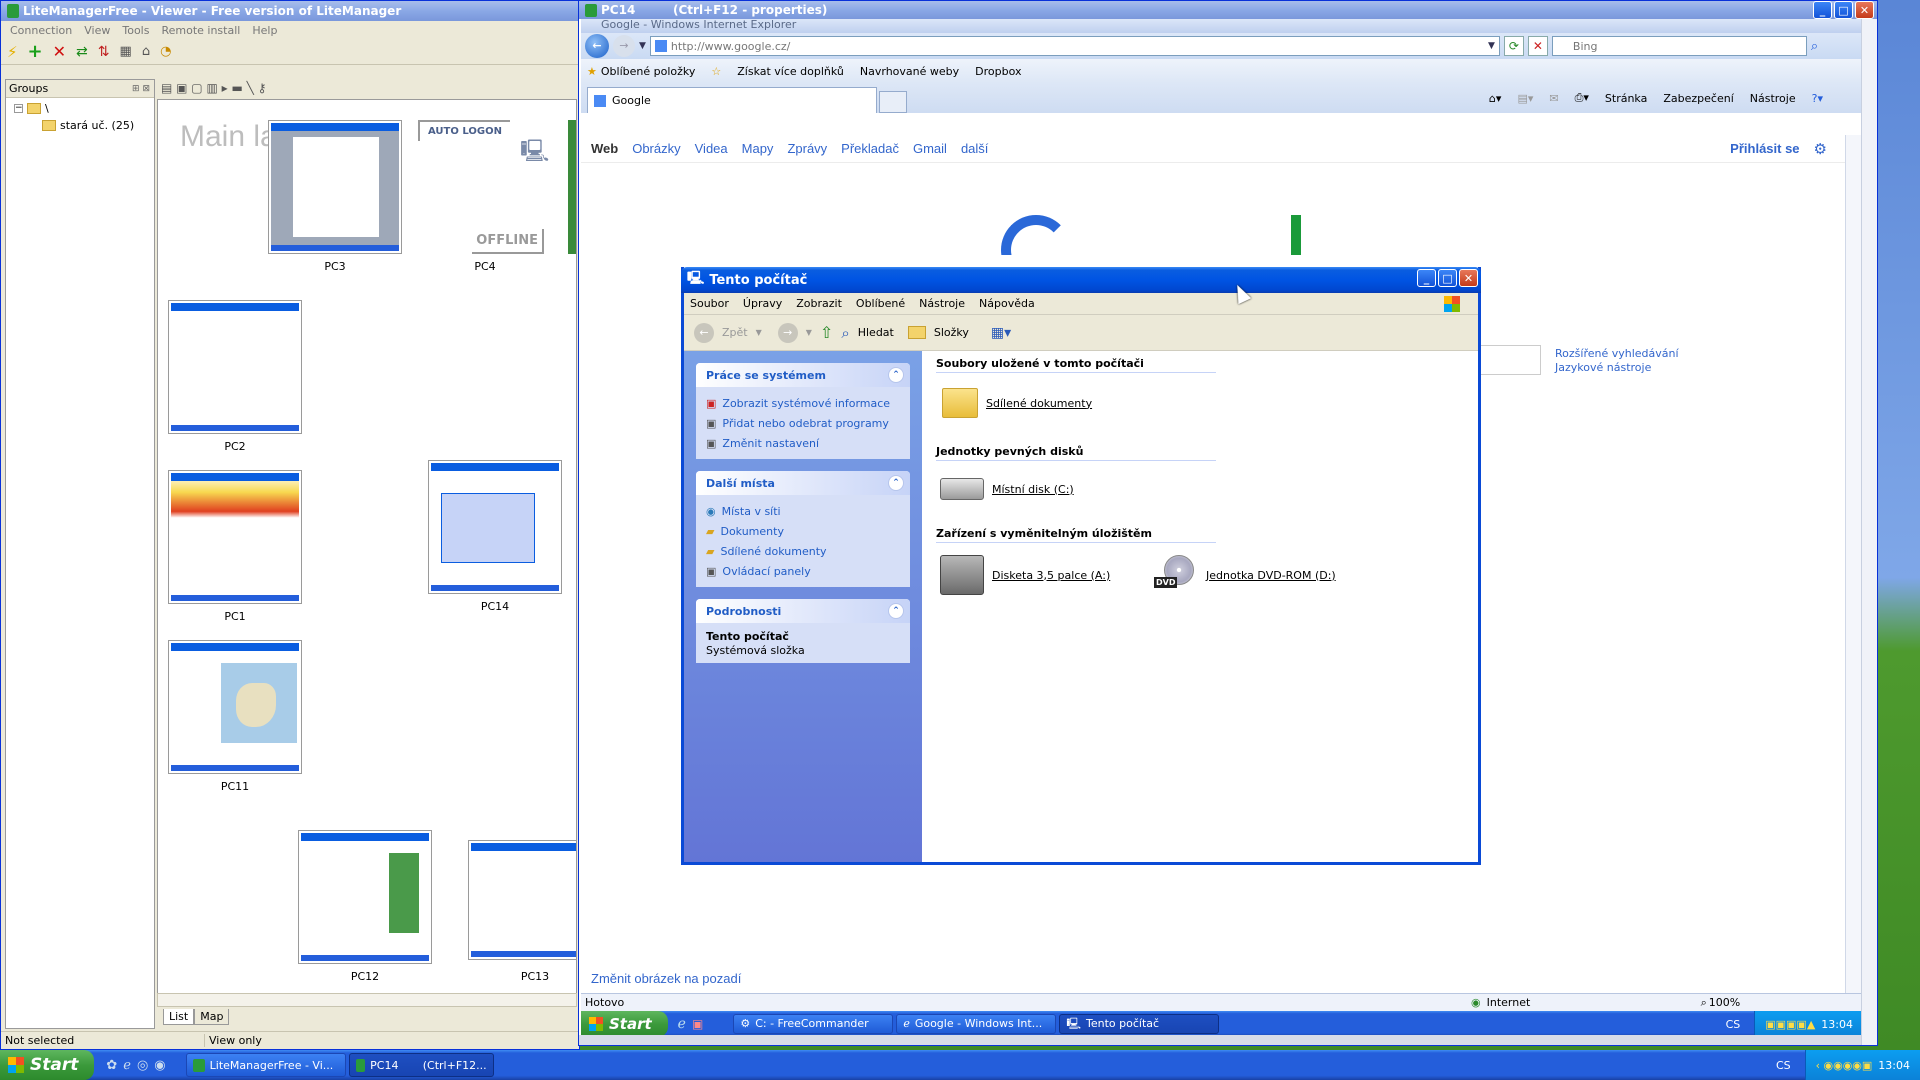 The height and width of the screenshot is (1080, 1920). I want to click on view-icon: ▤ ▣ ▢ ▥ ▸ ▬ ╲ ⚷, so click(213, 88).